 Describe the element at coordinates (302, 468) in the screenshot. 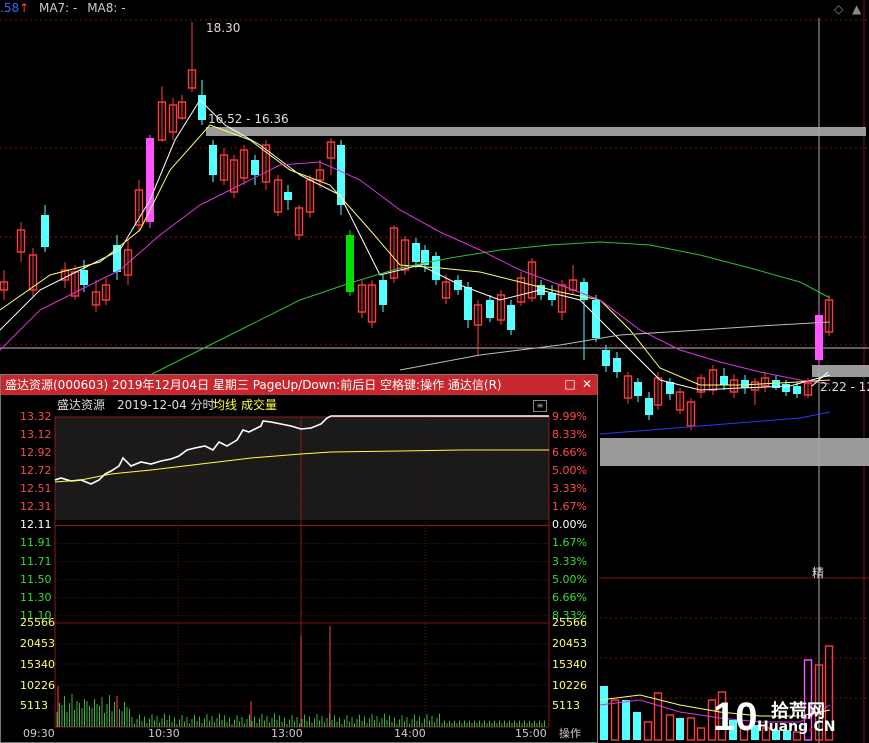

I see `upper-shade` at that location.